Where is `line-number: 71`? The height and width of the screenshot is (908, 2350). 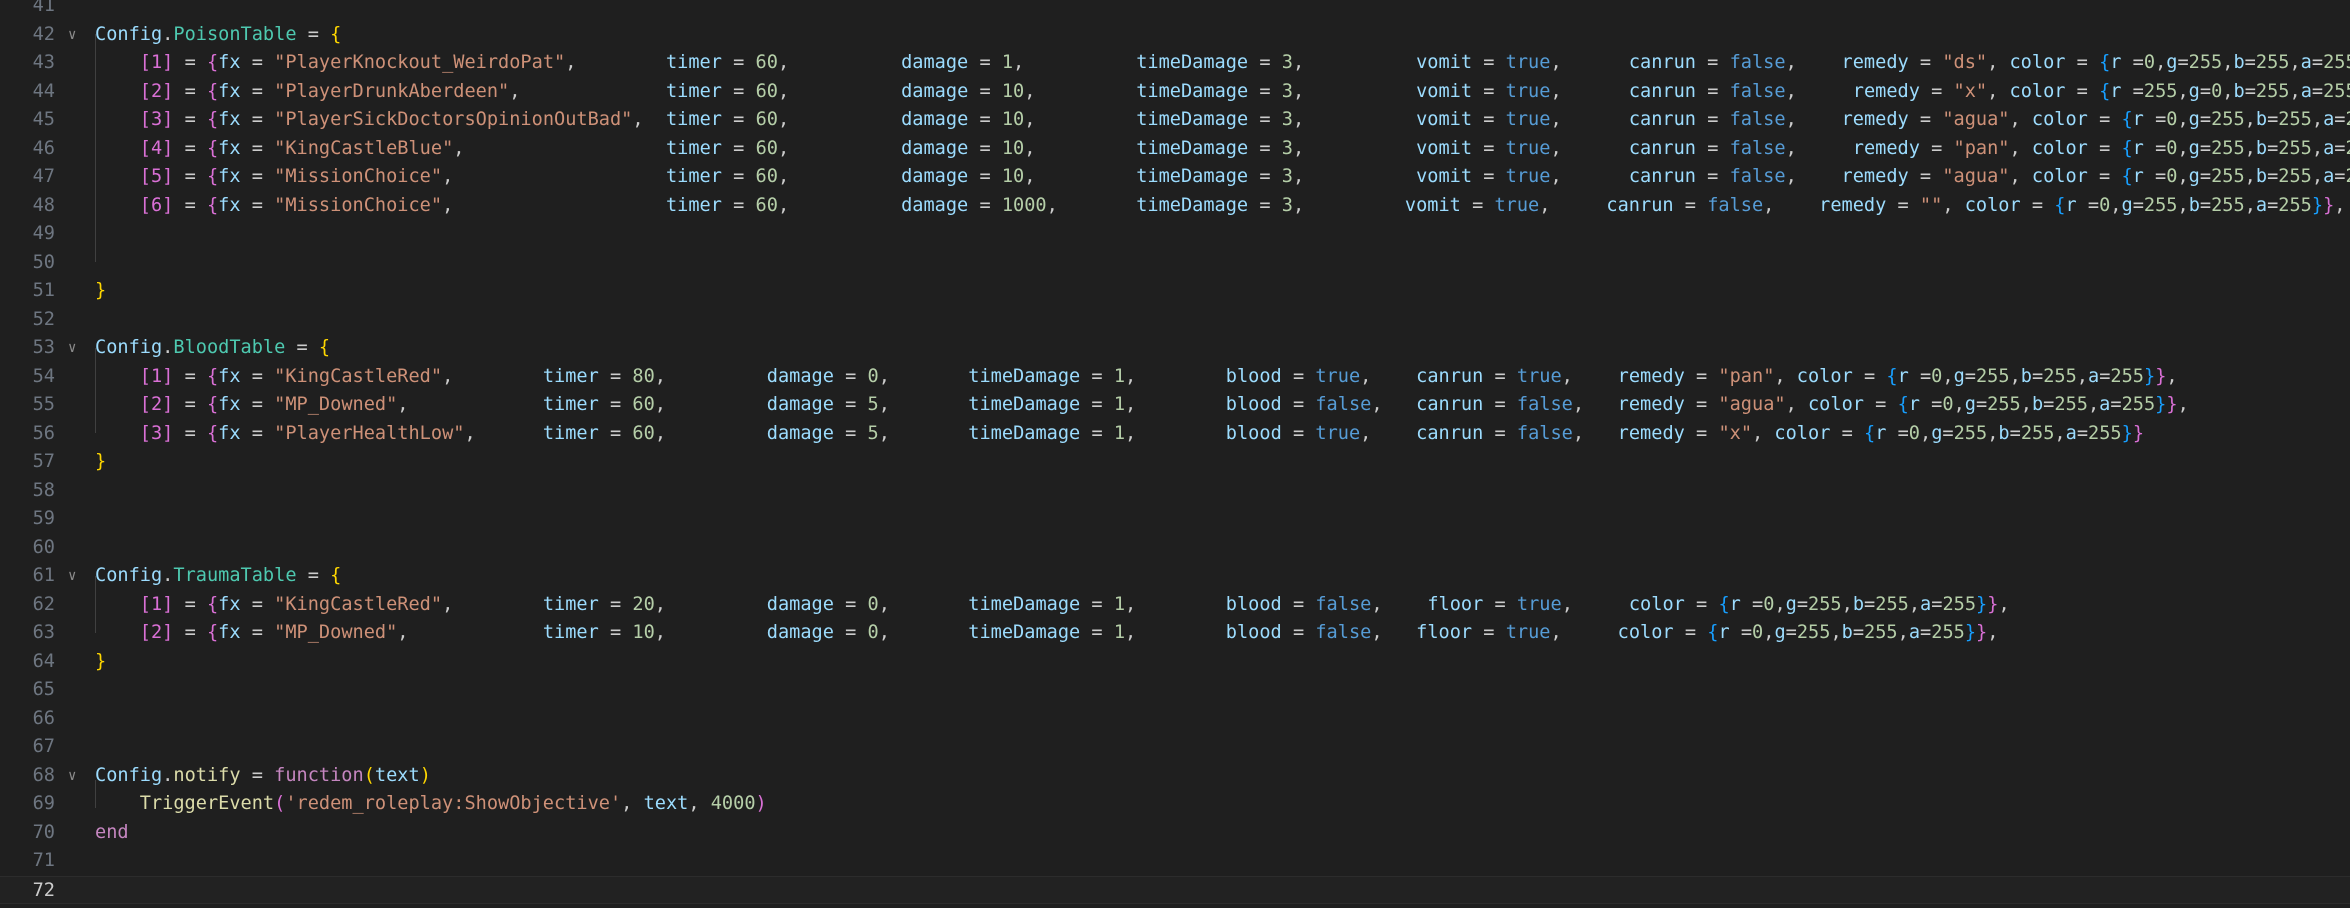
line-number: 71 is located at coordinates (43, 860).